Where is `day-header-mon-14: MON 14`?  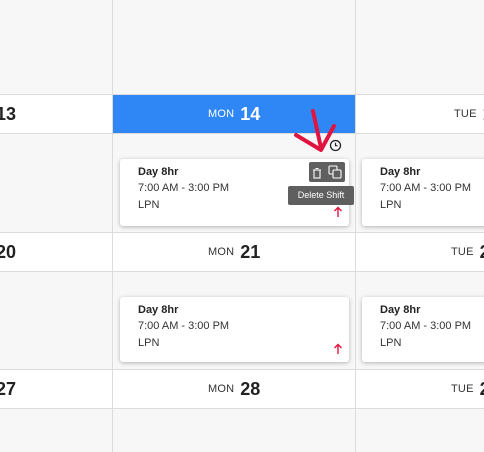 day-header-mon-14: MON 14 is located at coordinates (234, 114).